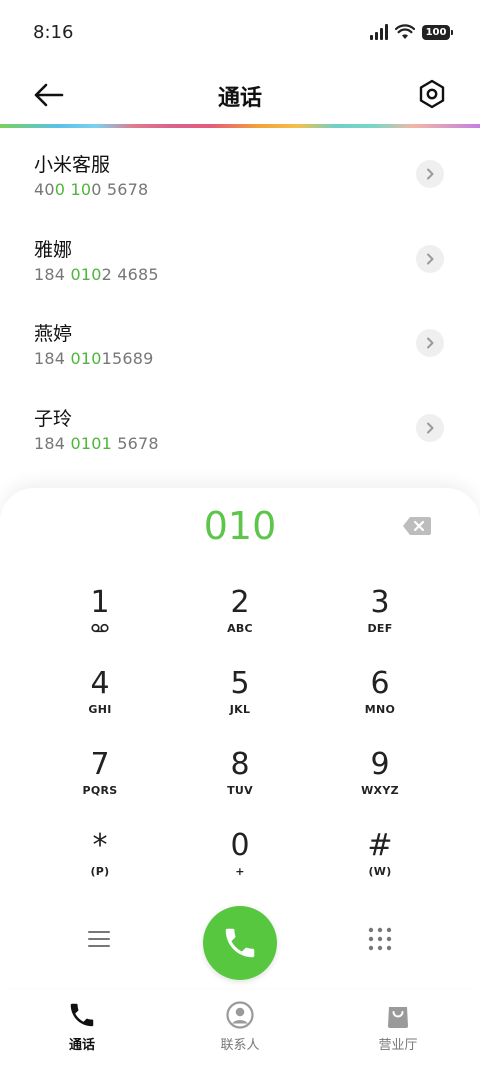 The height and width of the screenshot is (1067, 480). I want to click on keypad-toggle-icon, so click(380, 939).